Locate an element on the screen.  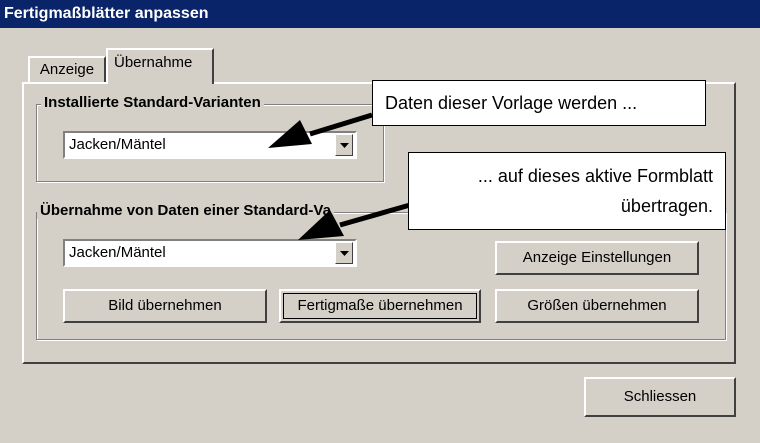
annotation-callout-target-line1: ... auf dieses aktive Formblatt is located at coordinates (595, 176).